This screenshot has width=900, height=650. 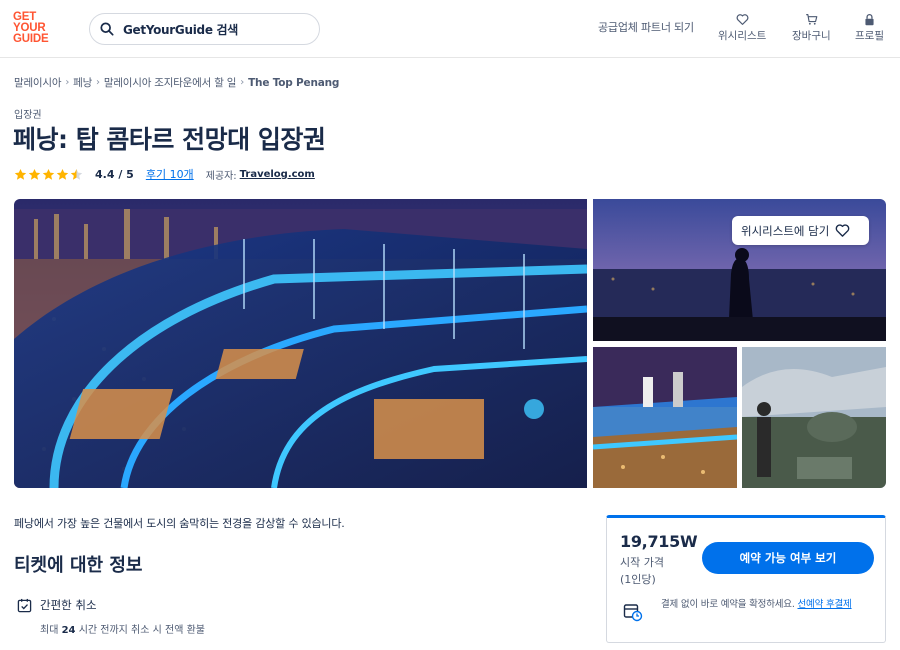 What do you see at coordinates (28, 115) in the screenshot?
I see `product-category: 입장권` at bounding box center [28, 115].